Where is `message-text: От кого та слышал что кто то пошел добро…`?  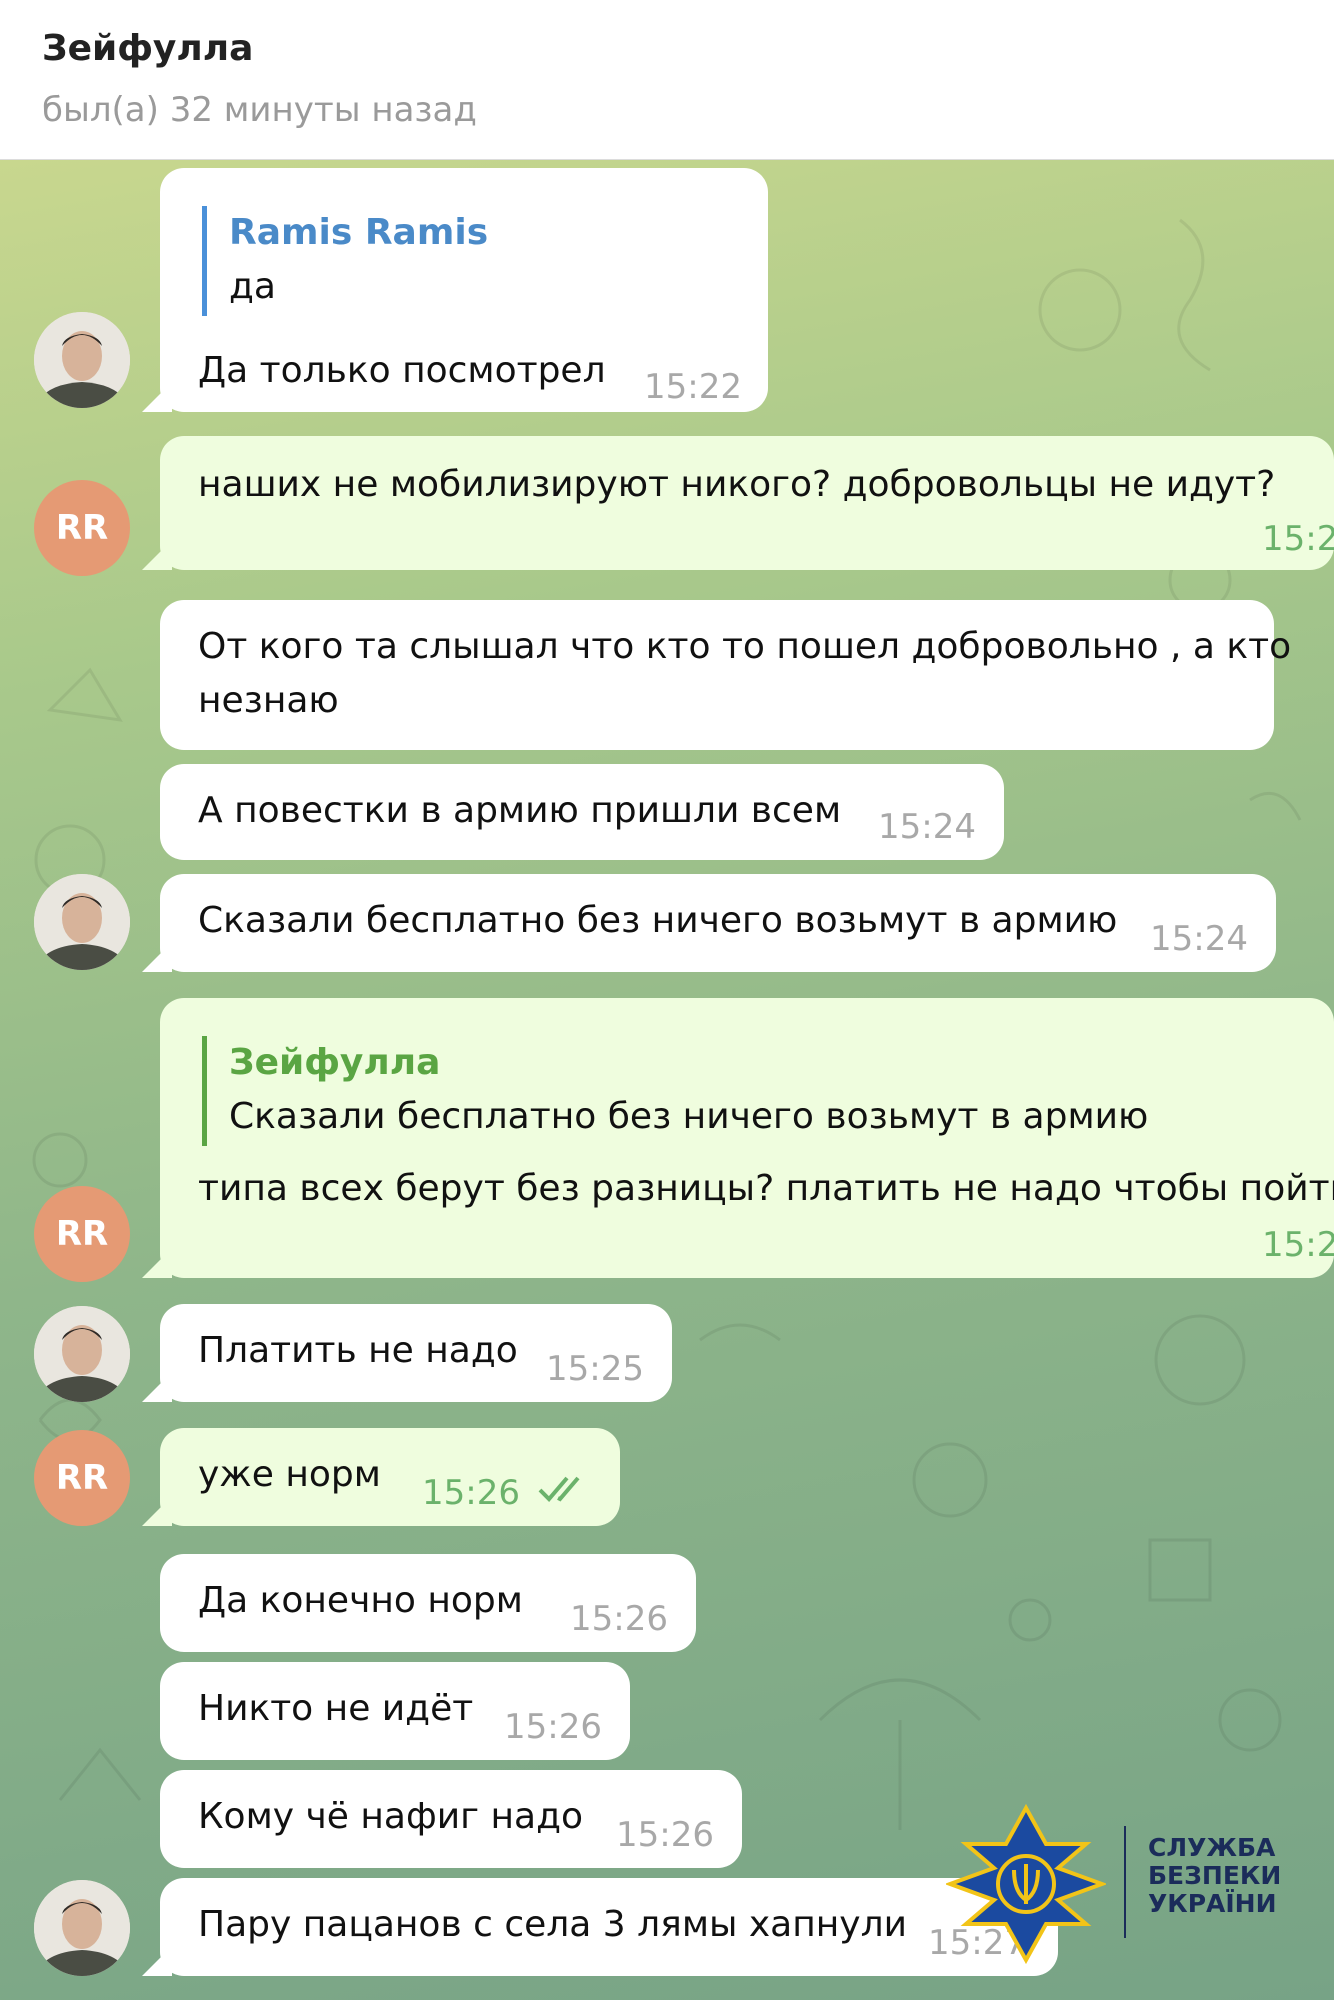 message-text: От кого та слышал что кто то пошел добро… is located at coordinates (745, 646).